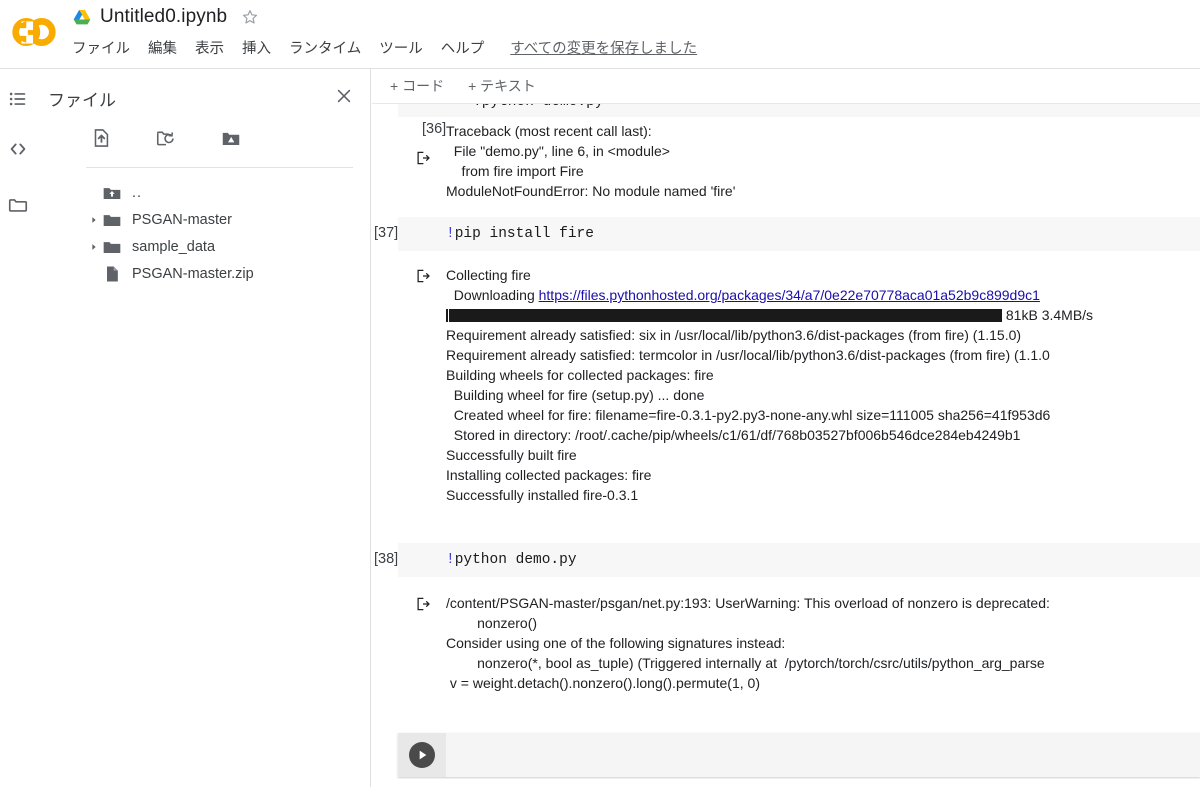 This screenshot has height=787, width=1200. What do you see at coordinates (112, 193) in the screenshot?
I see `folder-up-icon` at bounding box center [112, 193].